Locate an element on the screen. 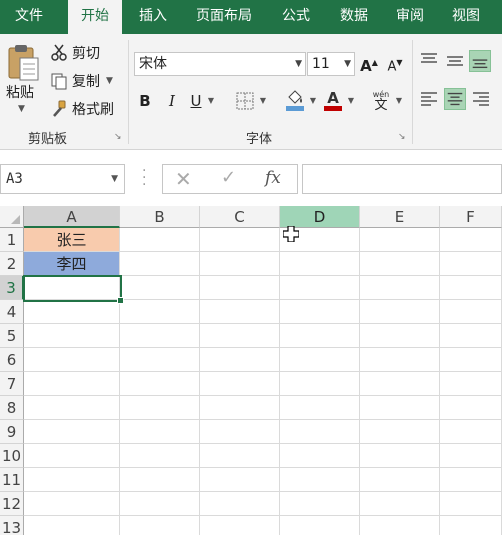 The width and height of the screenshot is (502, 535). cancel-icon: ✕ is located at coordinates (183, 179).